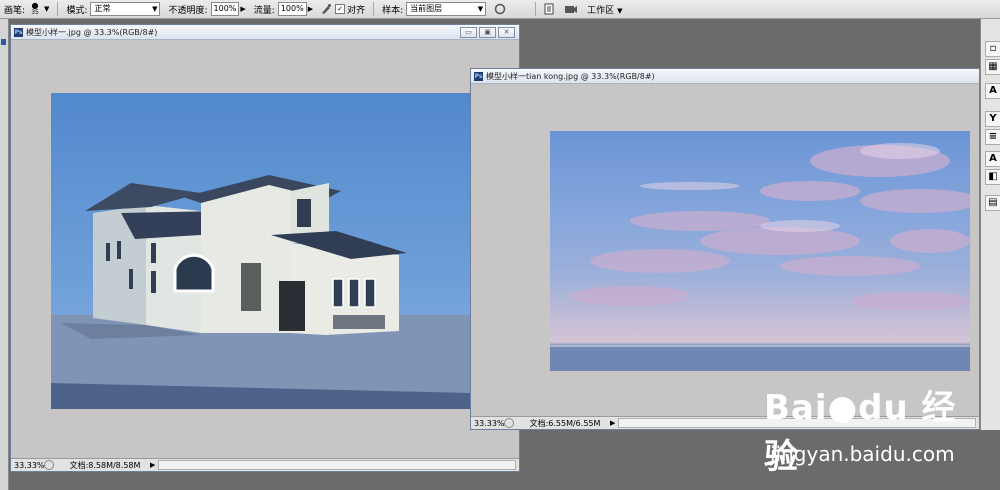  What do you see at coordinates (426, 8) in the screenshot?
I see `sample-value: 当前图层` at bounding box center [426, 8].